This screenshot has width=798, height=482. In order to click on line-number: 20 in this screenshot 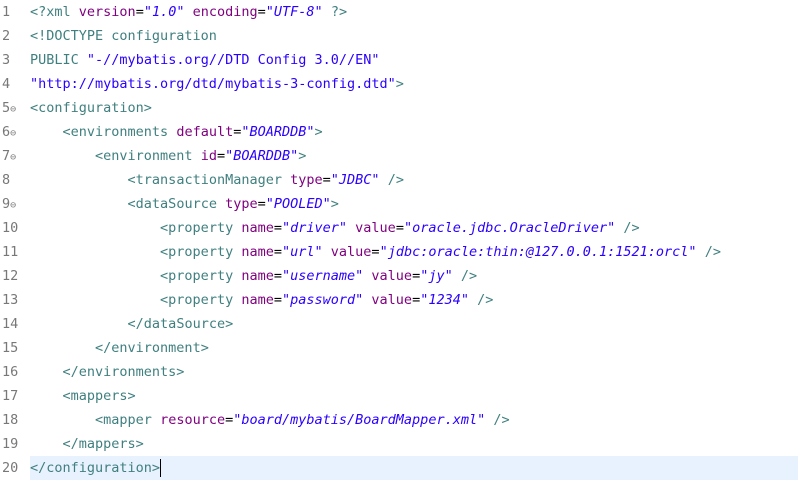, I will do `click(10, 468)`.